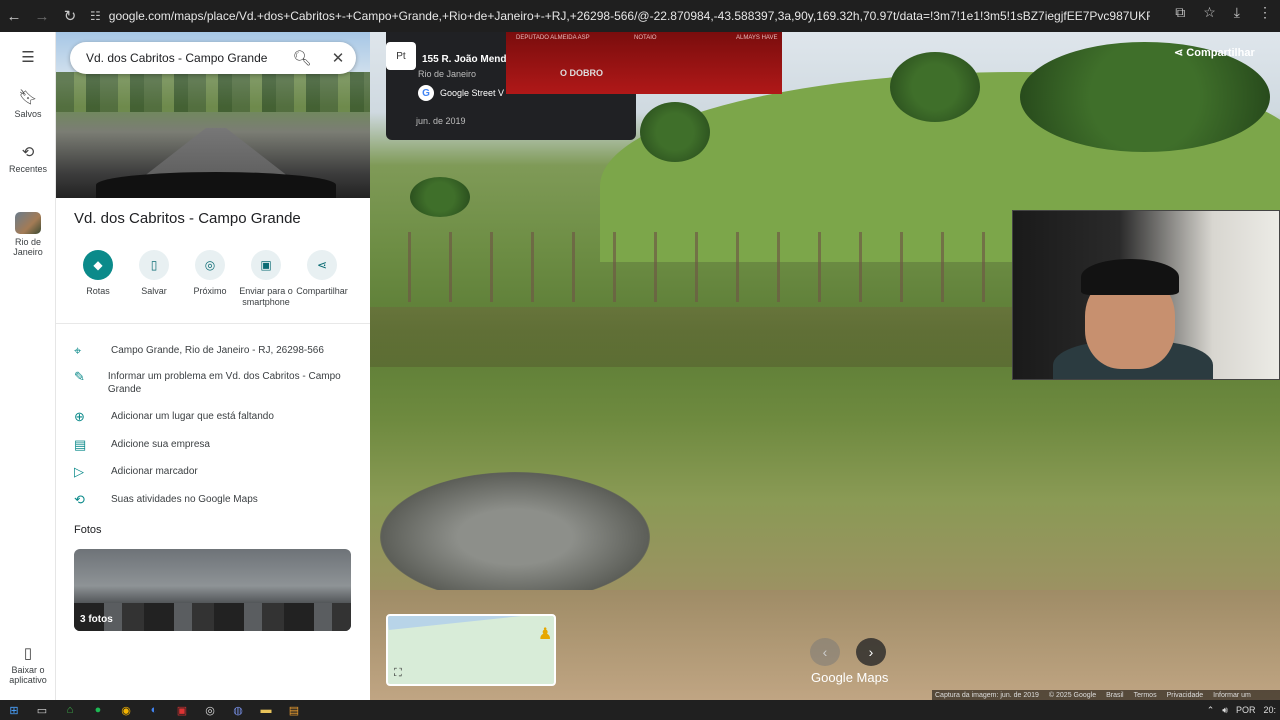  Describe the element at coordinates (441, 121) in the screenshot. I see `capture-date: jun. de 2019` at that location.